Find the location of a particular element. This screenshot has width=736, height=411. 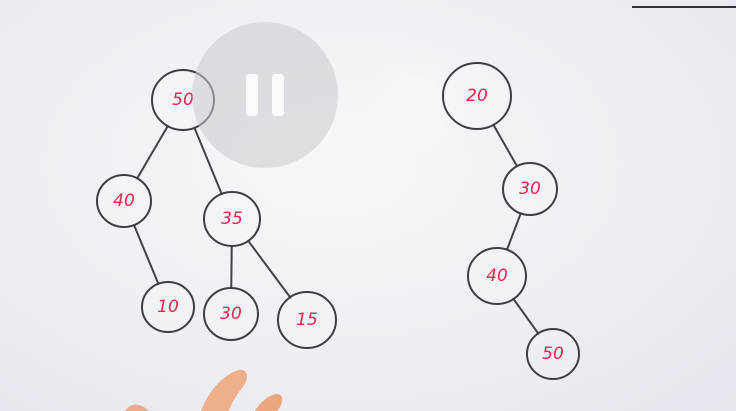

pause-icon-bar is located at coordinates (278, 95).